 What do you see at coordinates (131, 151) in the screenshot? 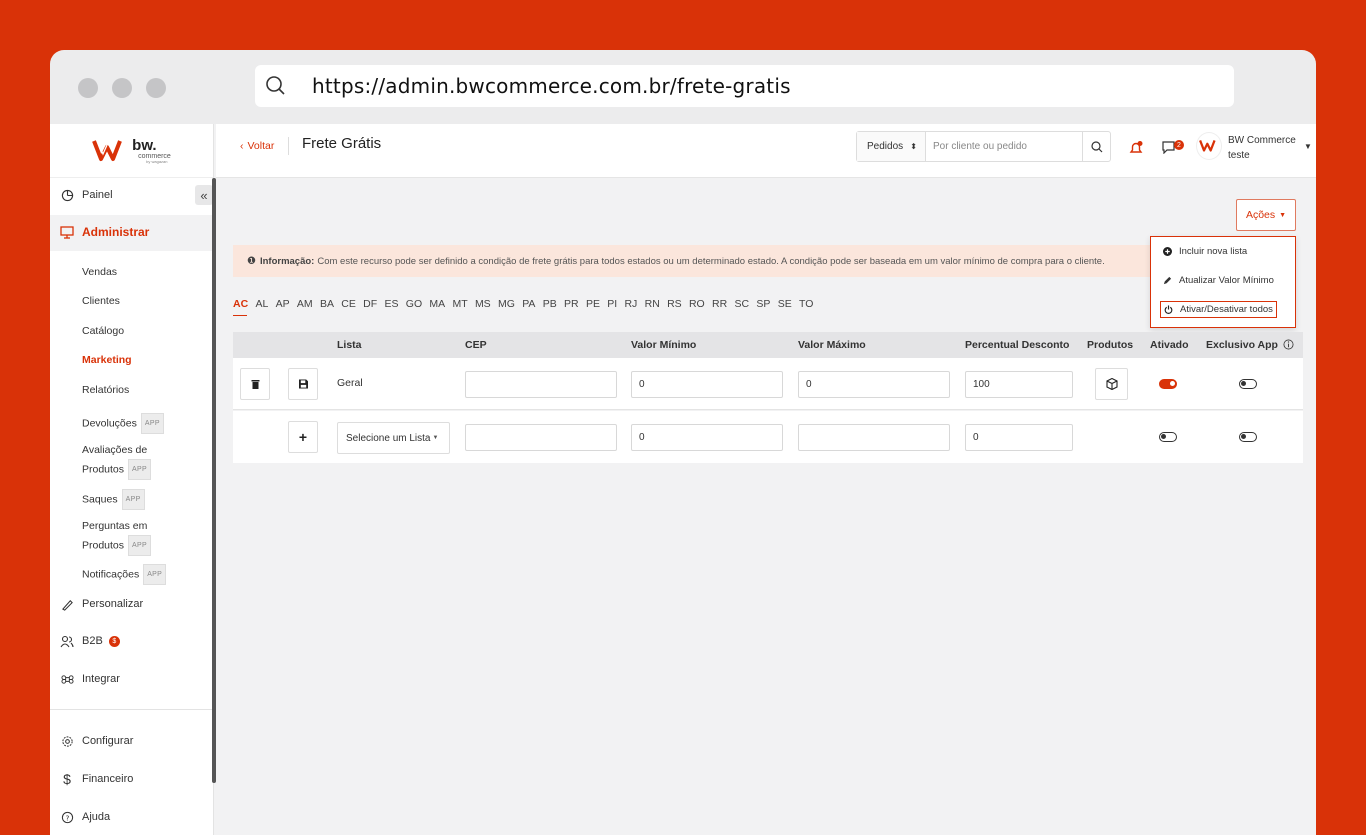
I see `logo: bw. commerce by wagazan` at bounding box center [131, 151].